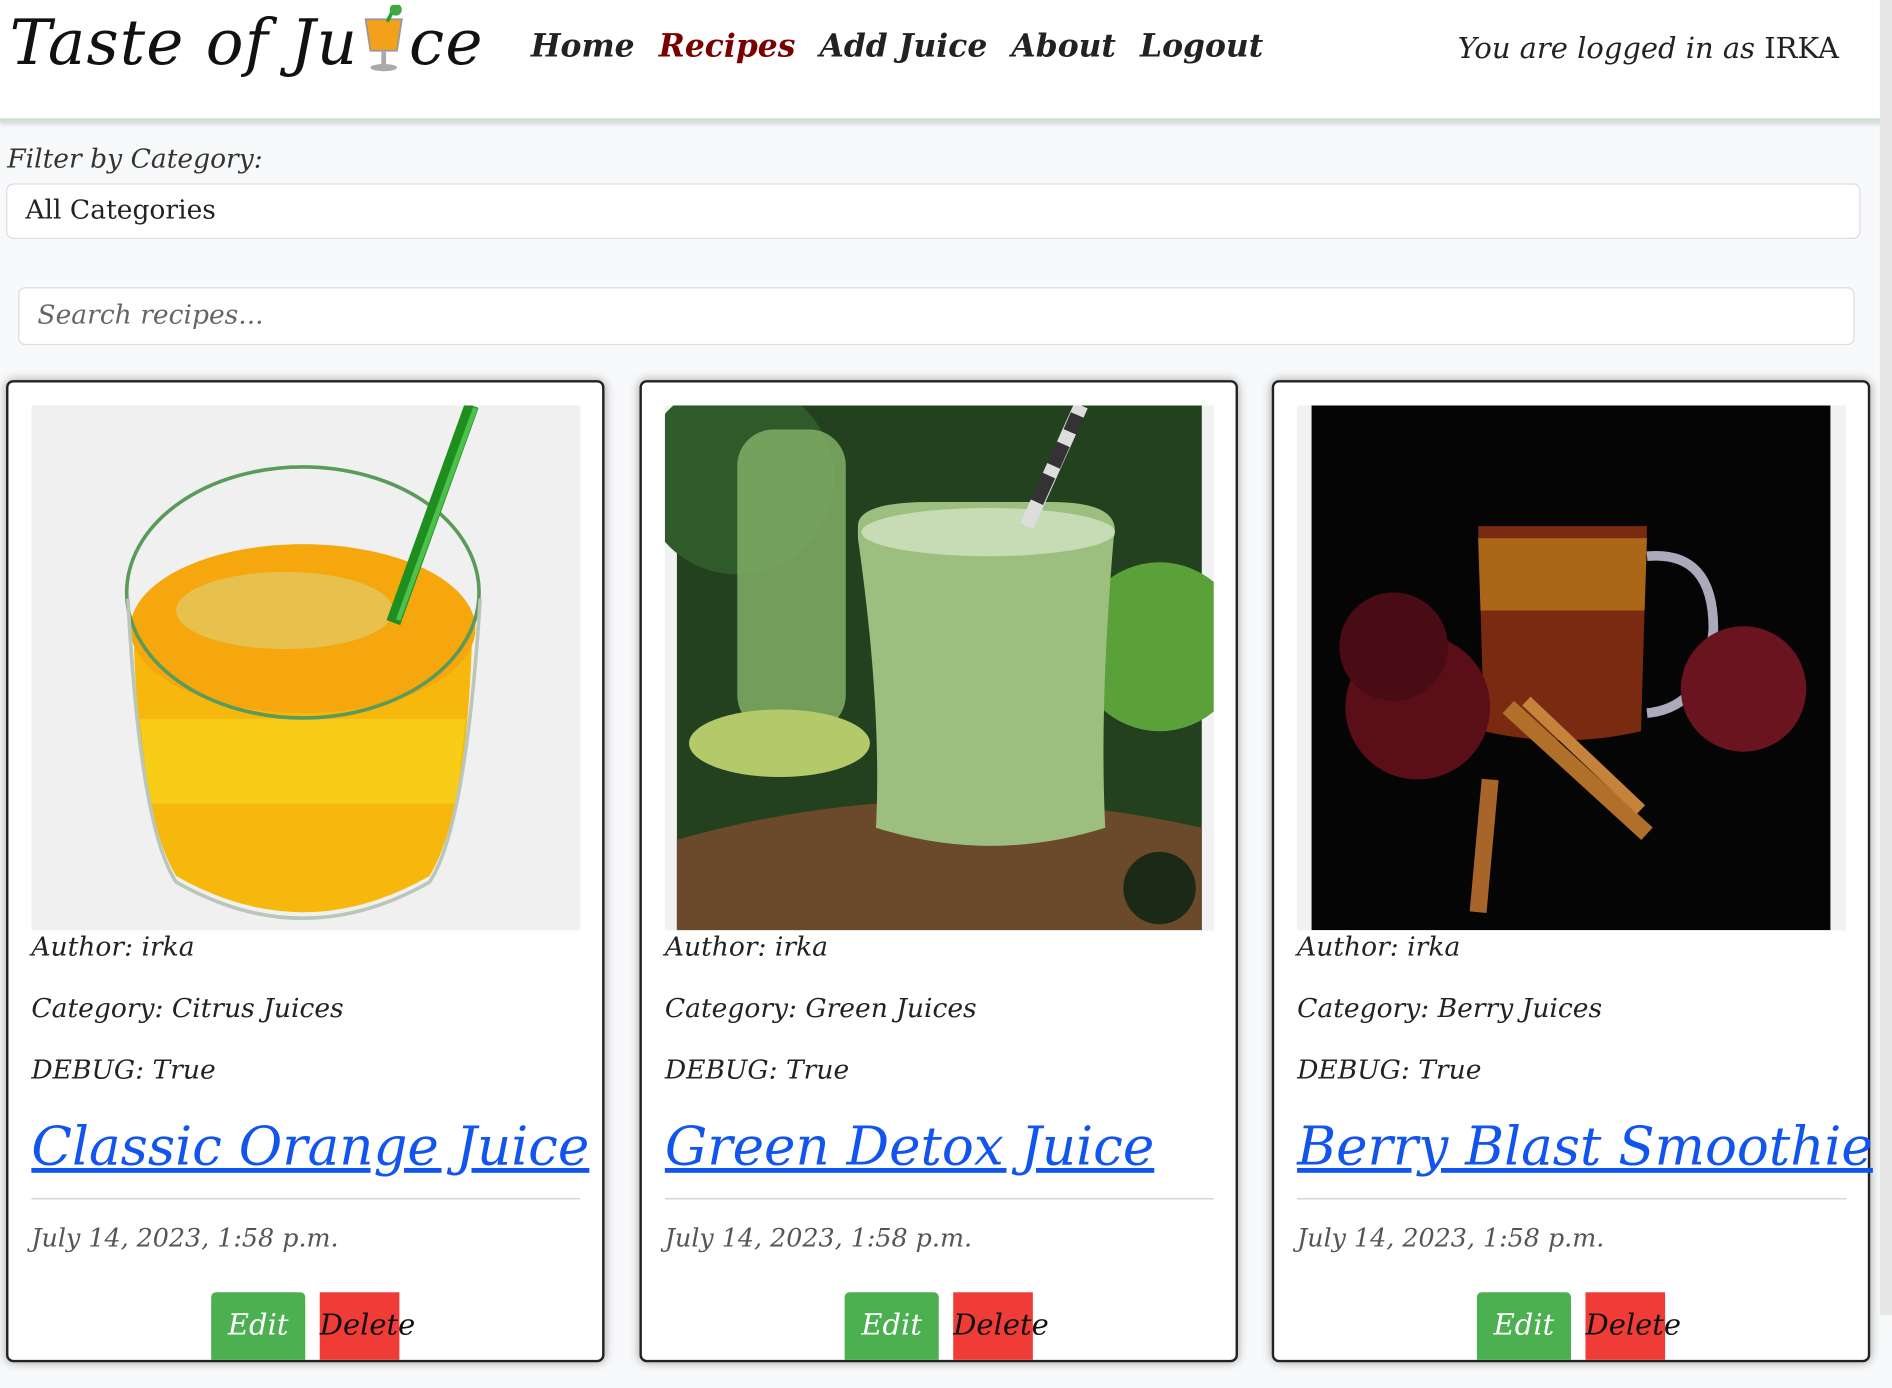  Describe the element at coordinates (909, 1147) in the screenshot. I see `recipe-title-link: Green Detox Juice` at that location.